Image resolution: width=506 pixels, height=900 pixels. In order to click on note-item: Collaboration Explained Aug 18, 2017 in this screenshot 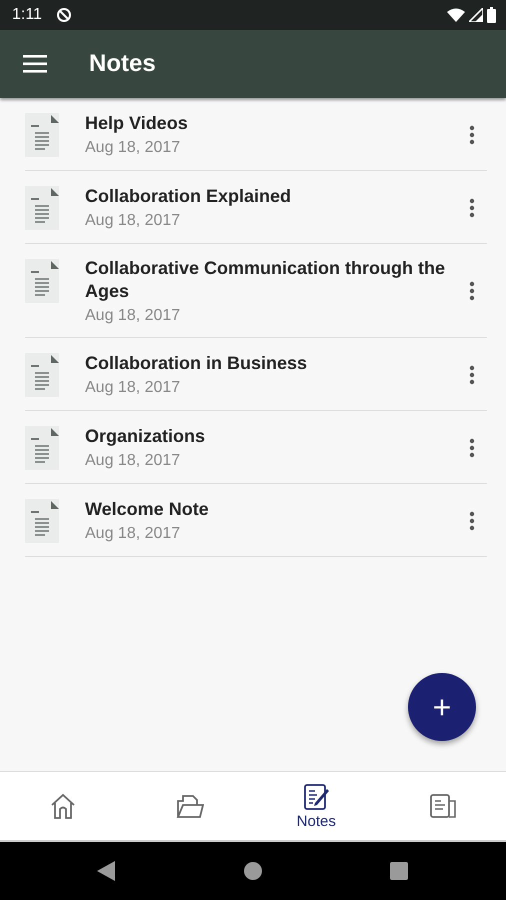, I will do `click(256, 207)`.